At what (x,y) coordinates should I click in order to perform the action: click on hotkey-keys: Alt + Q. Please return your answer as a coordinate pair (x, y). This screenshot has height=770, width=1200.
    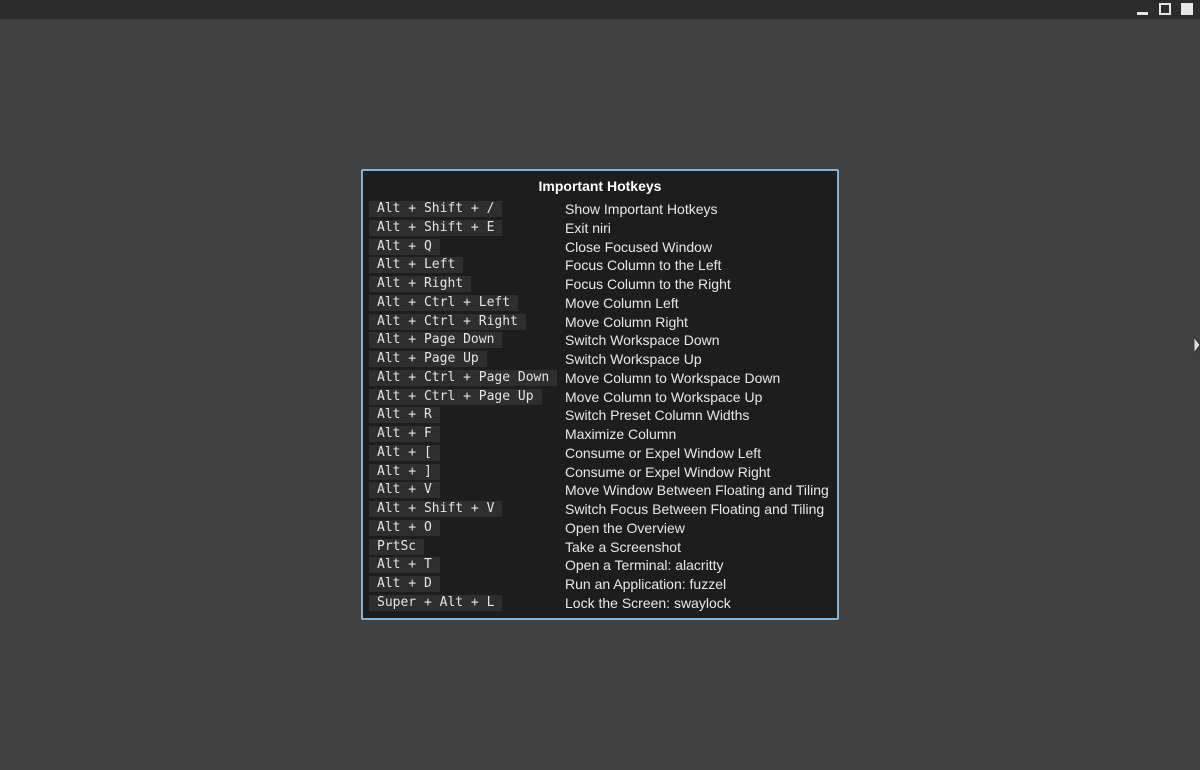
    Looking at the image, I should click on (404, 246).